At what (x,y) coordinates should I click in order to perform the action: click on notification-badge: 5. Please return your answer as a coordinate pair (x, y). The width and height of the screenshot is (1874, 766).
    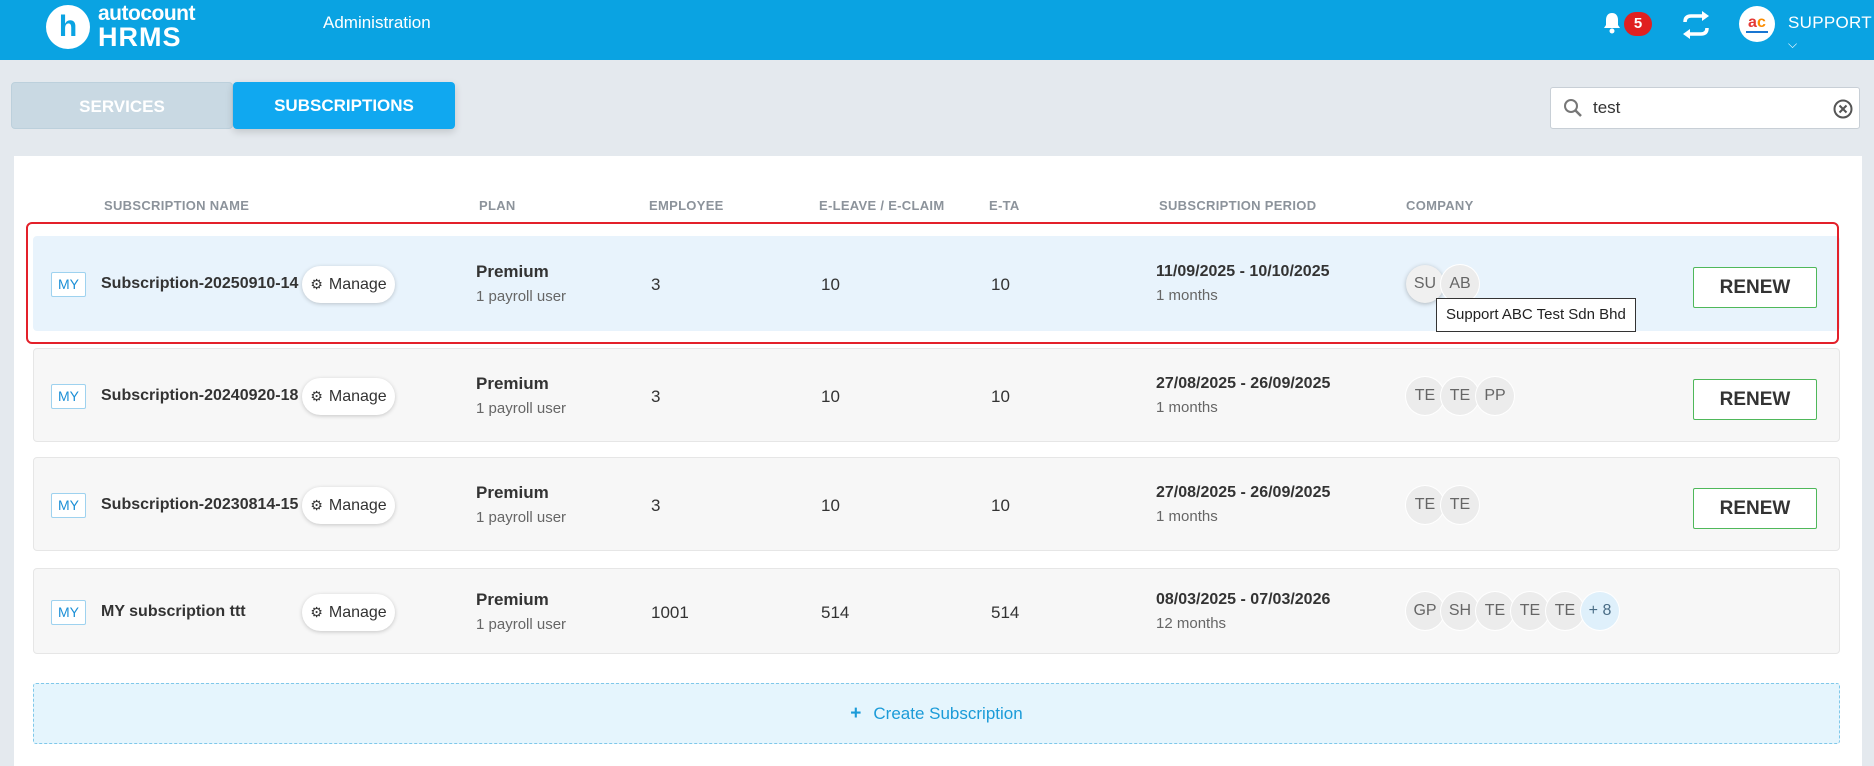
    Looking at the image, I should click on (1638, 24).